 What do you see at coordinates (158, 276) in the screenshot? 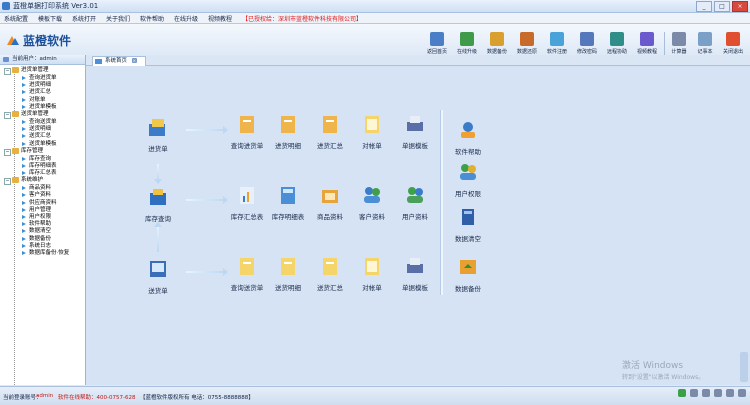
I see `delivery-order-button: 送货单` at bounding box center [158, 276].